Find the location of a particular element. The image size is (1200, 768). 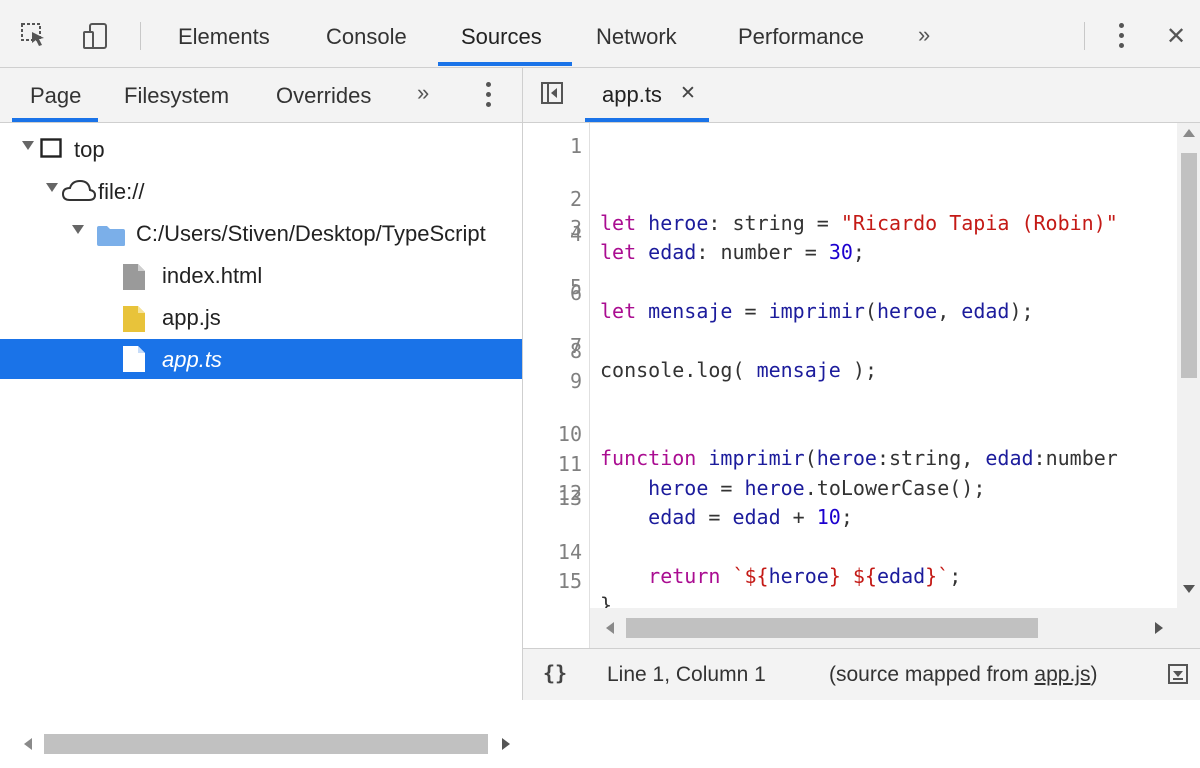

file-icon is located at coordinates (134, 280).